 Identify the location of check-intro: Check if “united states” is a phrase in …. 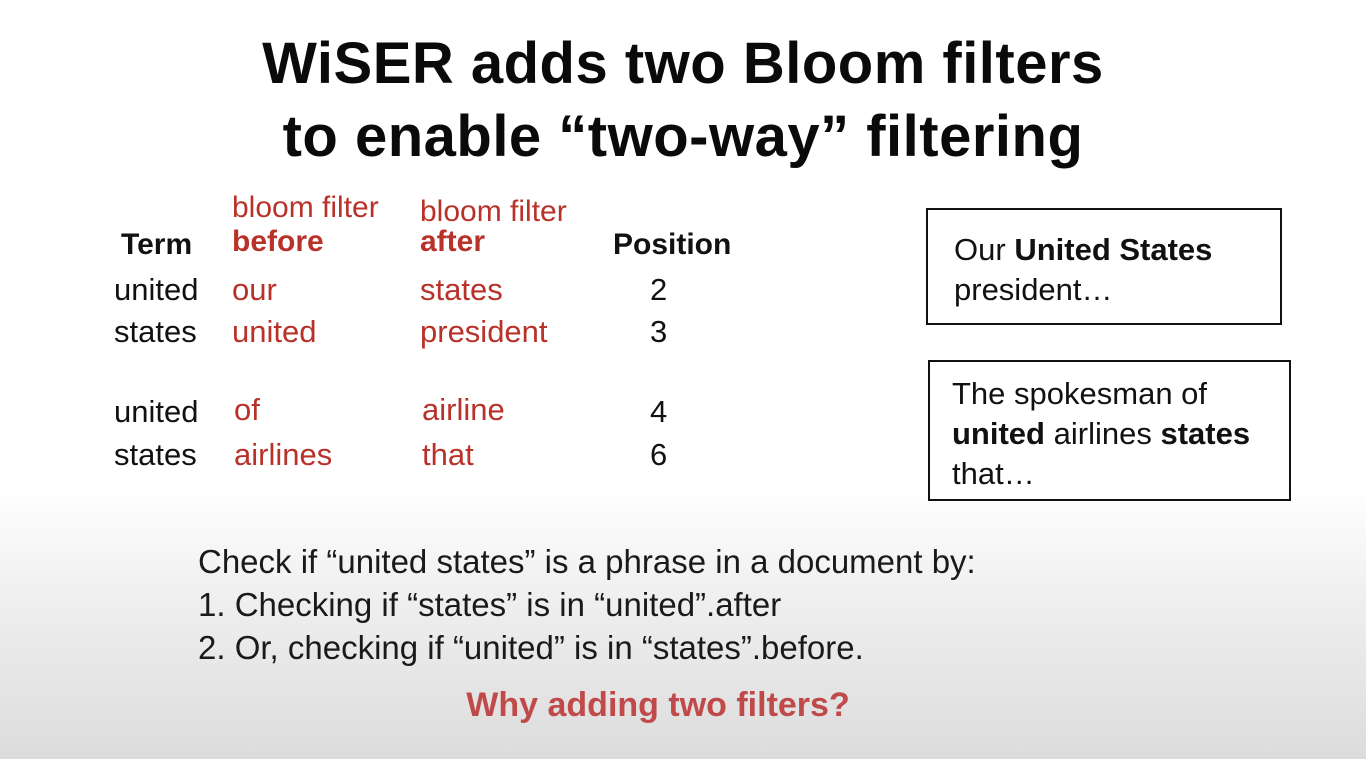
(587, 561).